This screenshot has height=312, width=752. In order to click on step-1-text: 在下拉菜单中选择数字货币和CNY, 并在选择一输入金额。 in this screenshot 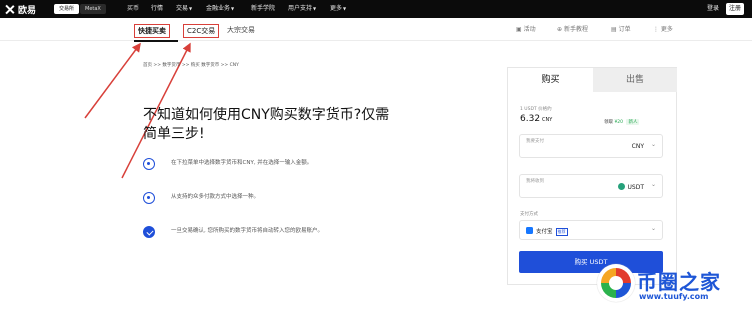, I will do `click(242, 163)`.